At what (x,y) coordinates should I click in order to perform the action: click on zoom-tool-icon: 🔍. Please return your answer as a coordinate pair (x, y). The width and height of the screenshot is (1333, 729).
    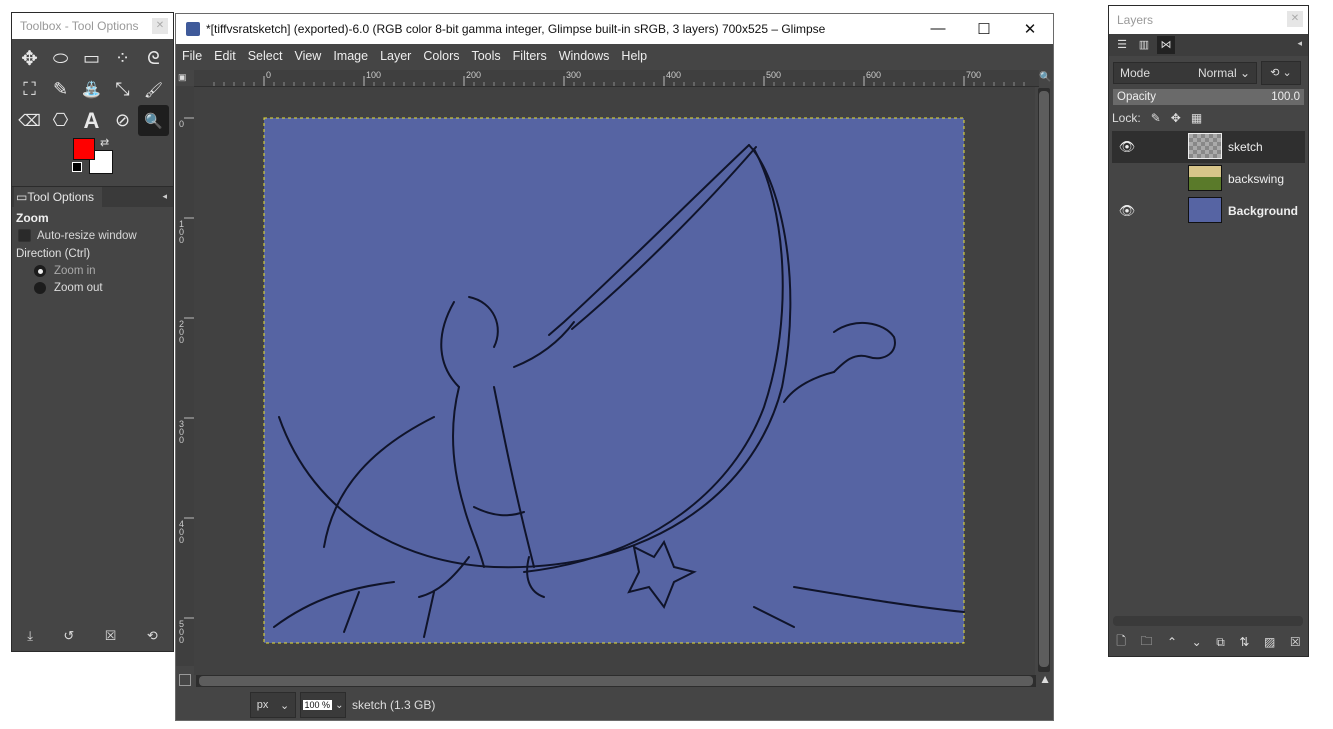
    Looking at the image, I should click on (153, 120).